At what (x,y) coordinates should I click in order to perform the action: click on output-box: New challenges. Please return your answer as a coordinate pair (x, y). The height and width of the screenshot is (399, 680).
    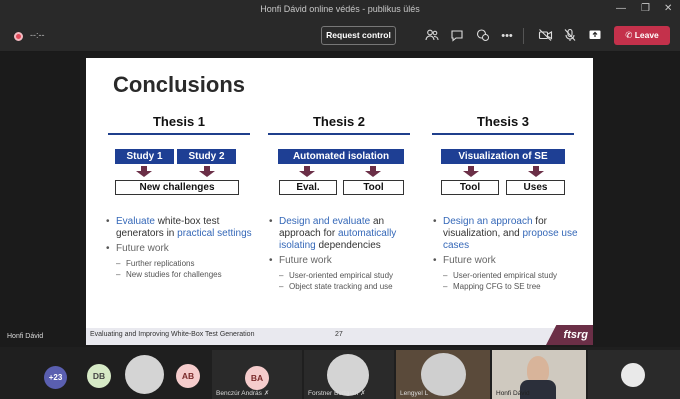
    Looking at the image, I should click on (177, 187).